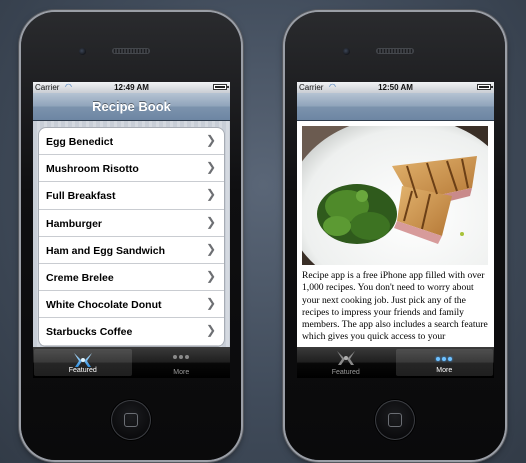 Image resolution: width=526 pixels, height=463 pixels. I want to click on recipe-item-label: Creme Brelee, so click(80, 277).